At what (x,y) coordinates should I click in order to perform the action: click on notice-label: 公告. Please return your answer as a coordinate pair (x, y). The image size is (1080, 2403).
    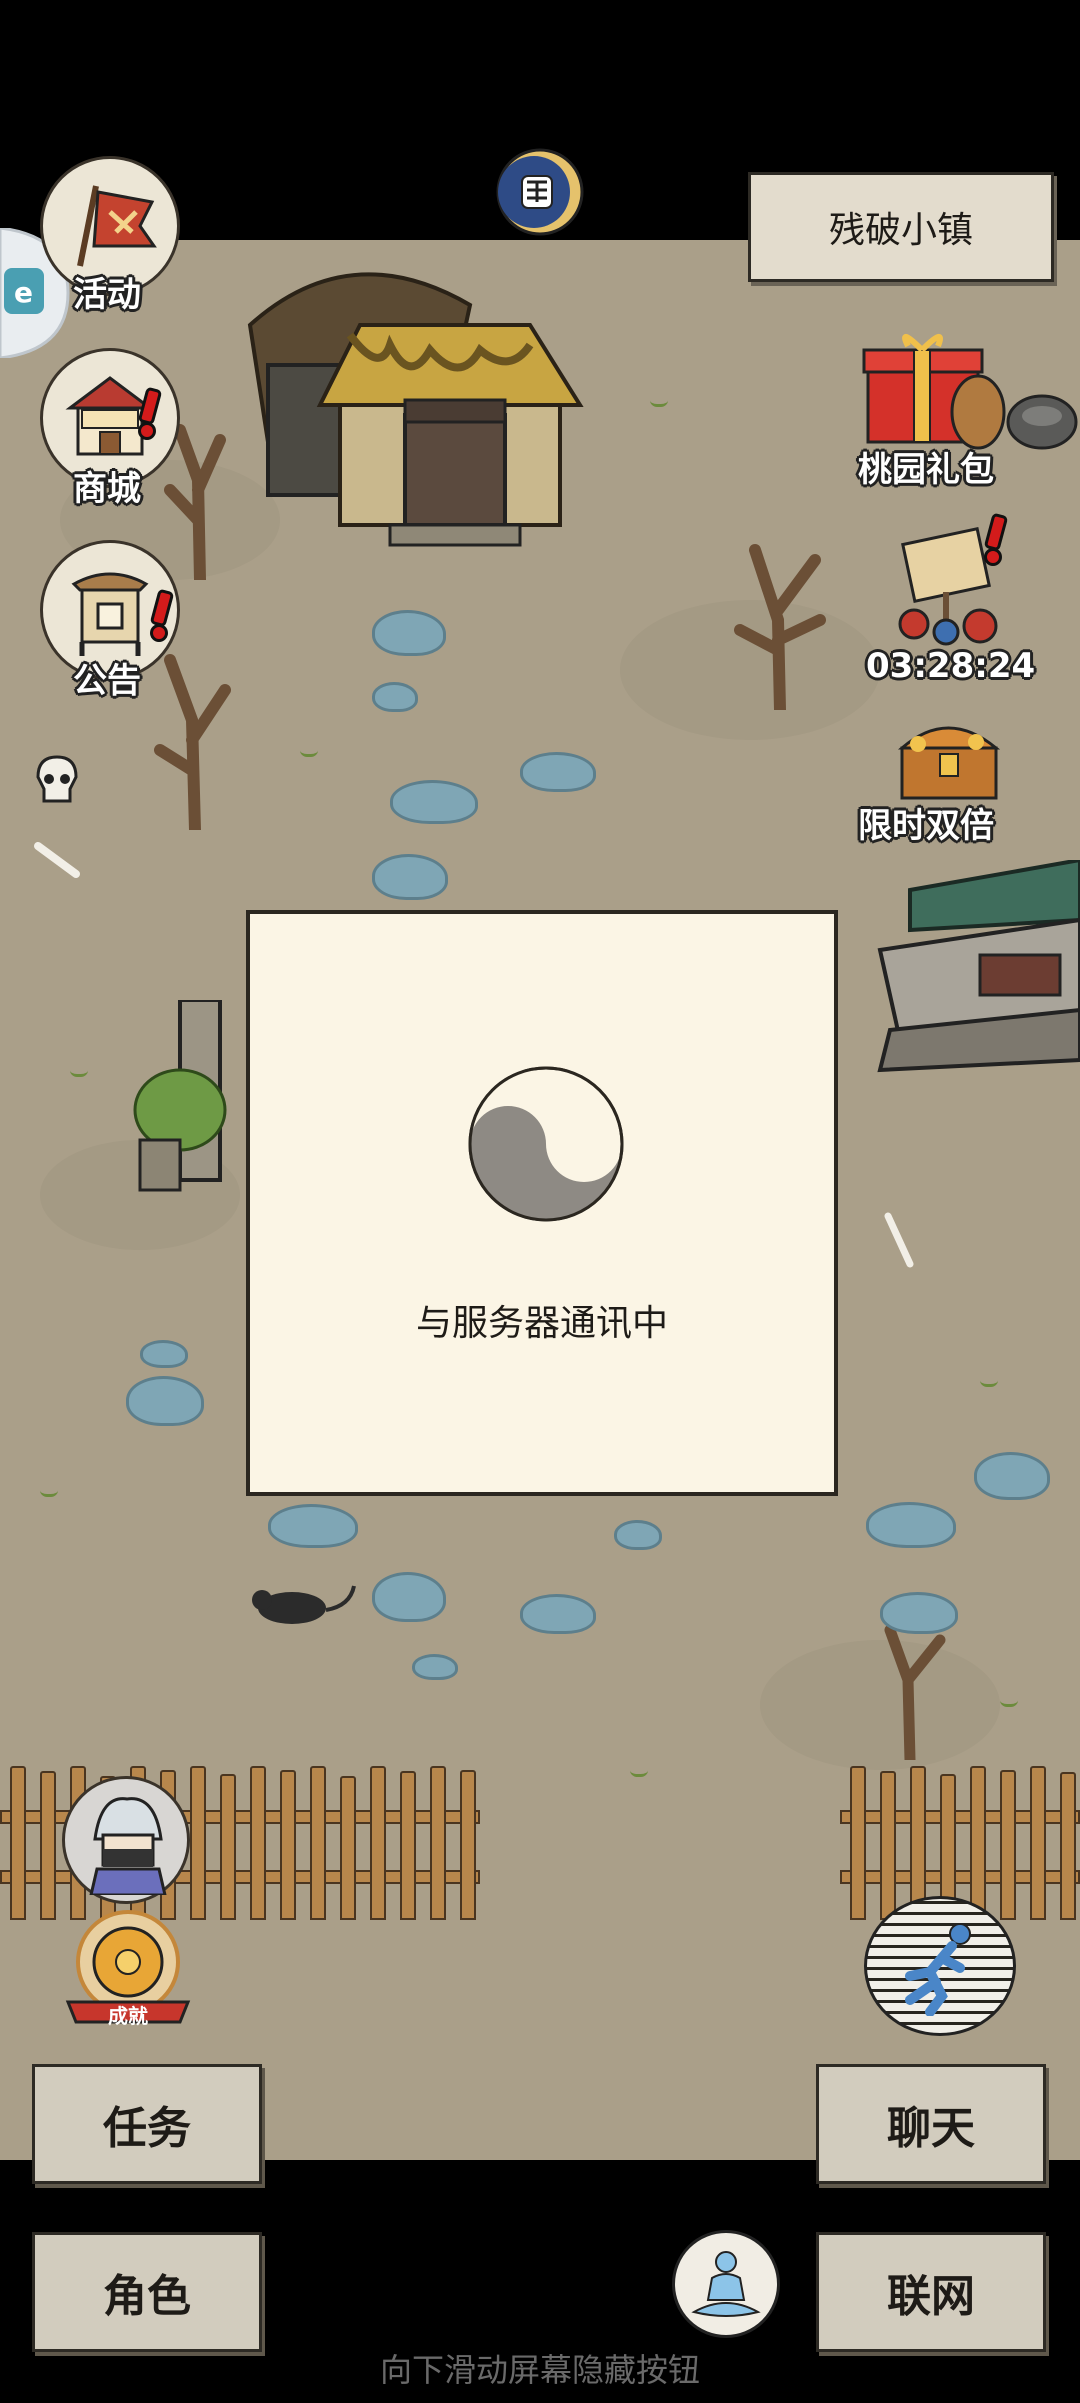
    Looking at the image, I should click on (107, 681).